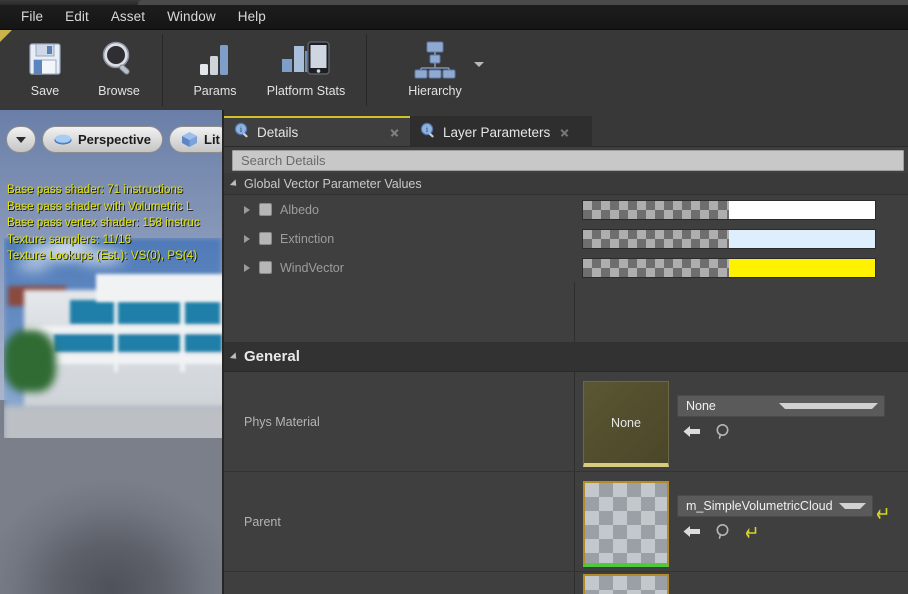  Describe the element at coordinates (252, 17) in the screenshot. I see `menu-item-help: Help` at that location.